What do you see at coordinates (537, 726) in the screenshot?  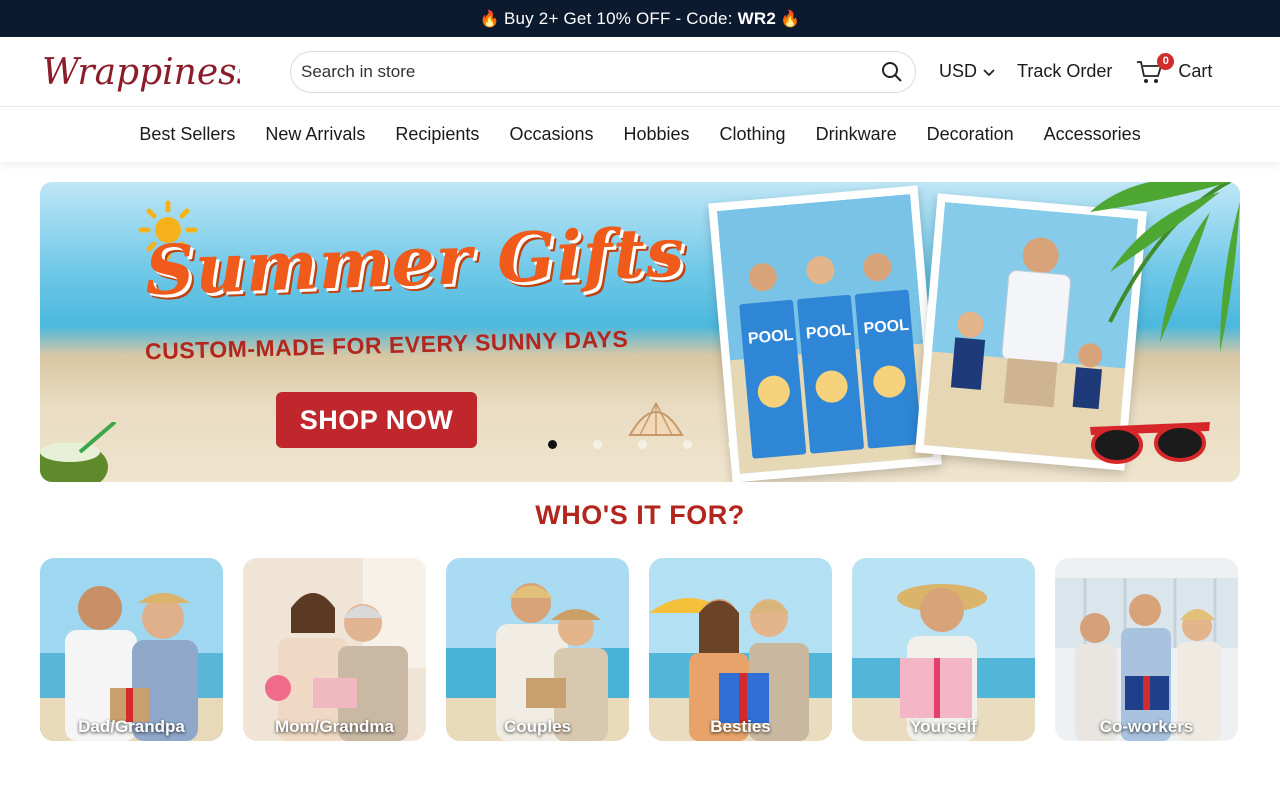 I see `recipient-label: Couples` at bounding box center [537, 726].